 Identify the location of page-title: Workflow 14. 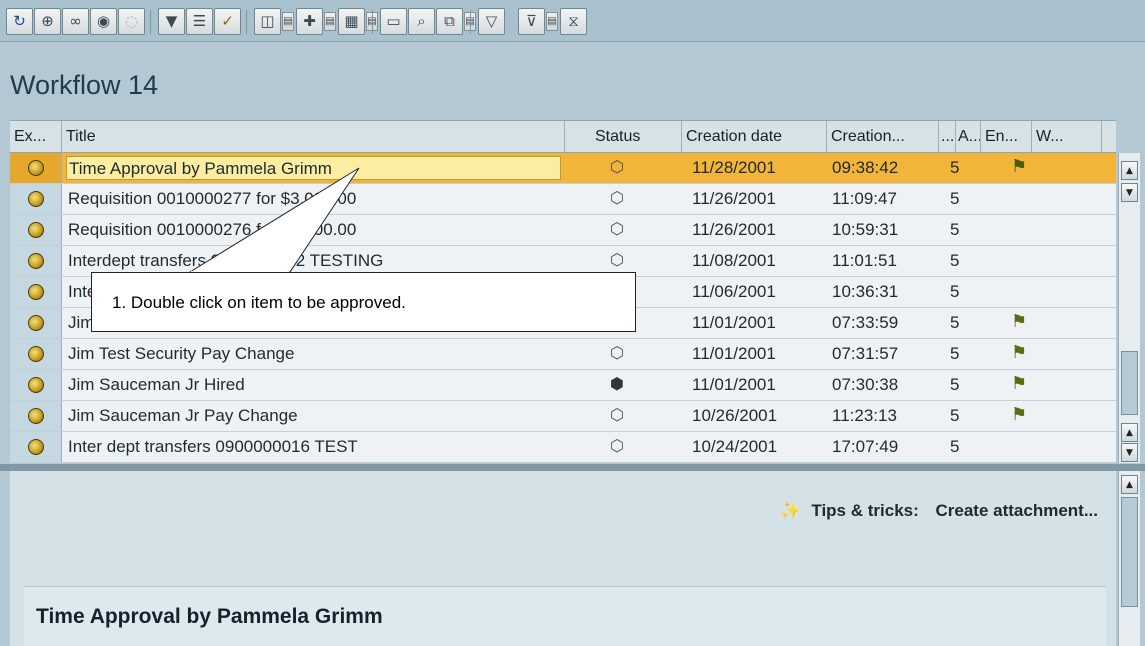
(84, 85).